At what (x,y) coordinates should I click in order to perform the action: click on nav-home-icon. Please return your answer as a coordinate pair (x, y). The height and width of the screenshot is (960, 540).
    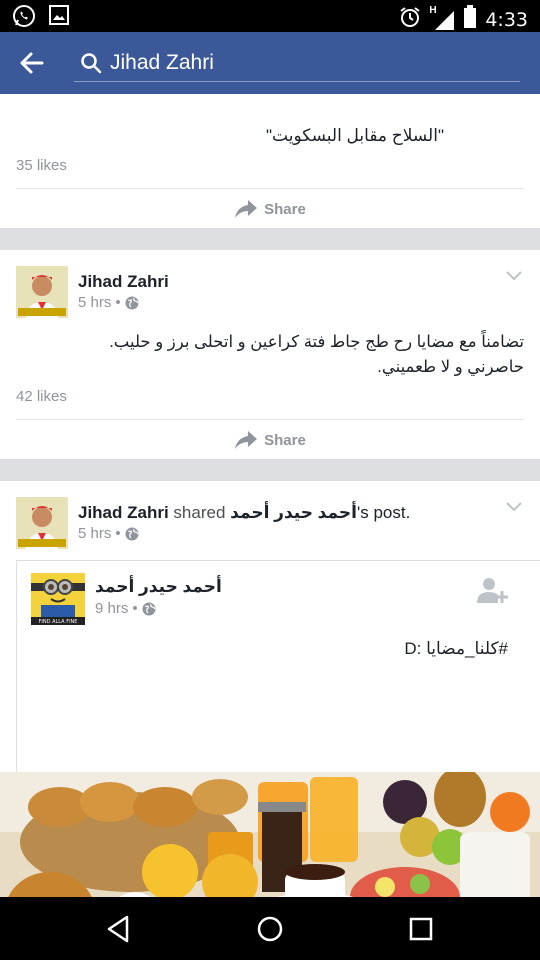
    Looking at the image, I should click on (270, 929).